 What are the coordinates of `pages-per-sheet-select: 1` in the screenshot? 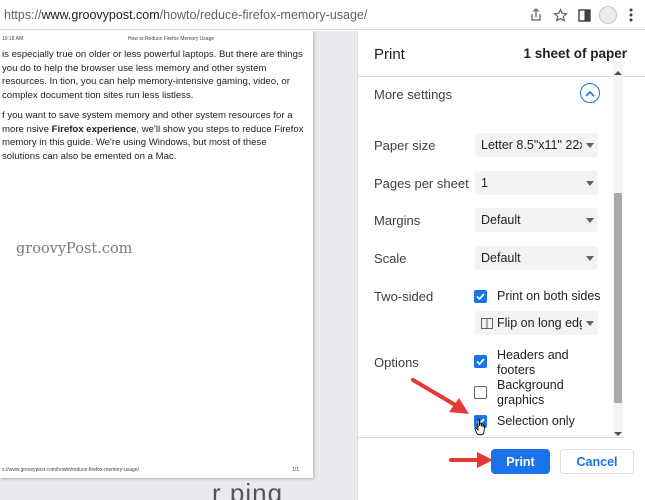 It's located at (536, 183).